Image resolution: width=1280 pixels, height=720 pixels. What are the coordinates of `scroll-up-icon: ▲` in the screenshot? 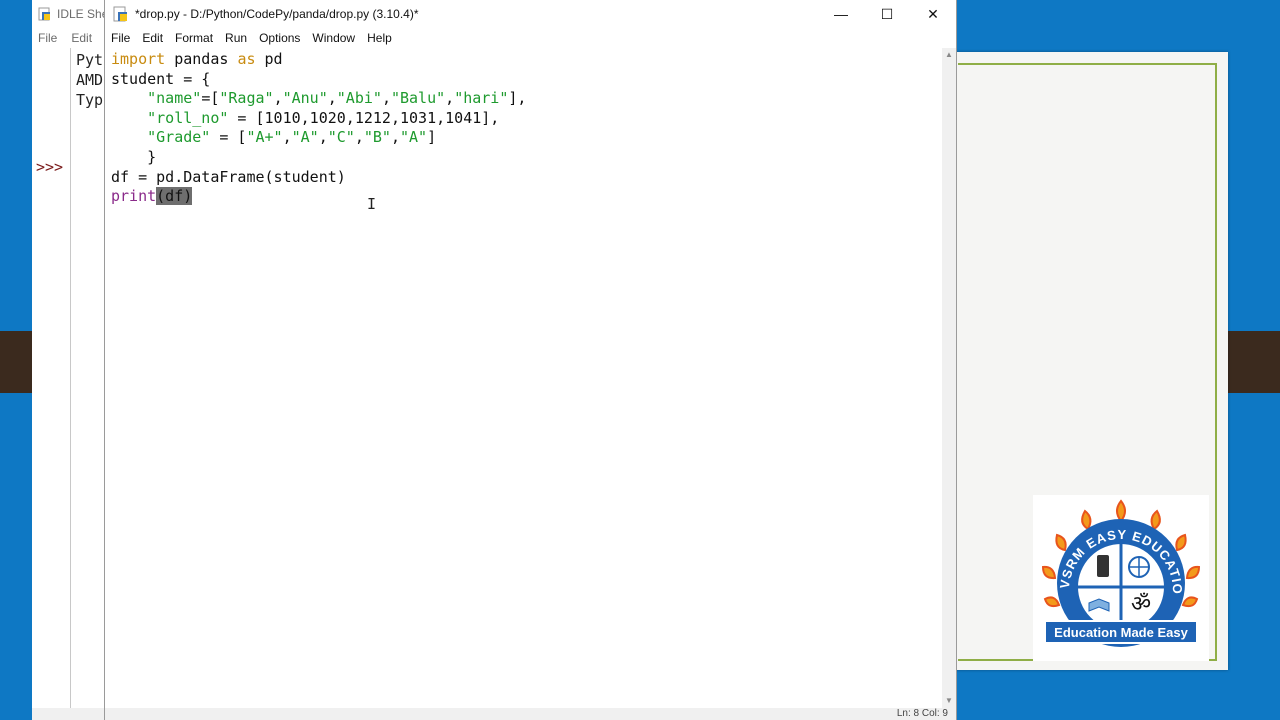 It's located at (949, 55).